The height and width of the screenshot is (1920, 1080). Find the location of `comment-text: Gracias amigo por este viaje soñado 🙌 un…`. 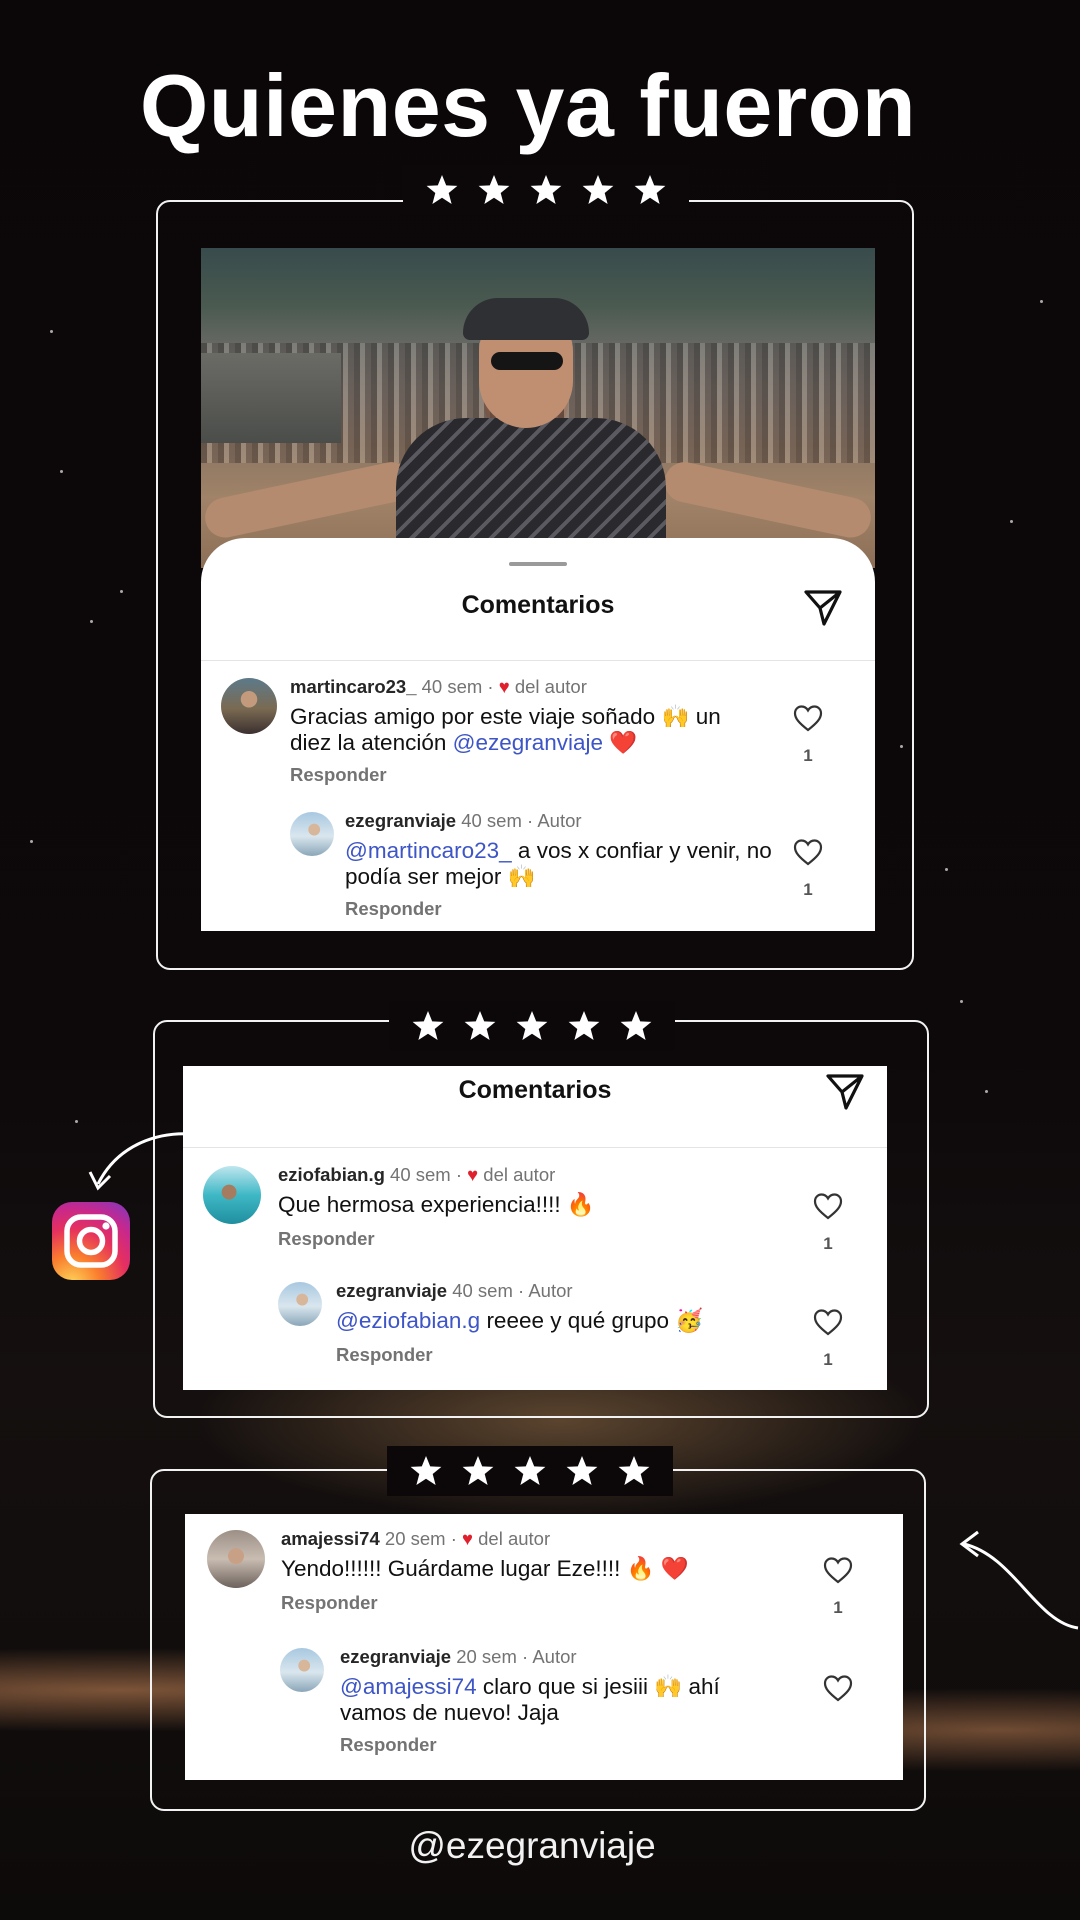

comment-text: Gracias amigo por este viaje soñado 🙌 un… is located at coordinates (525, 730).